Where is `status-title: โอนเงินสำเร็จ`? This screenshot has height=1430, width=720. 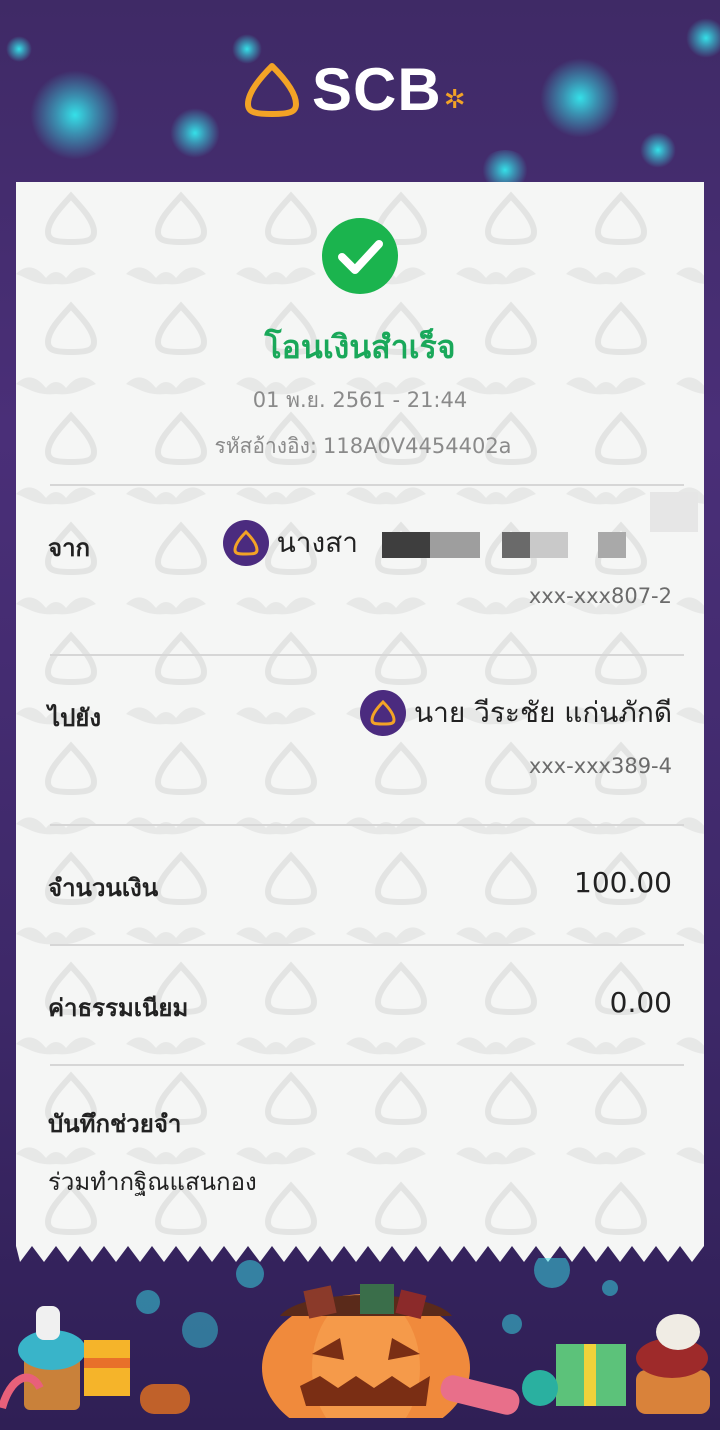
status-title: โอนเงินสำเร็จ is located at coordinates (360, 347).